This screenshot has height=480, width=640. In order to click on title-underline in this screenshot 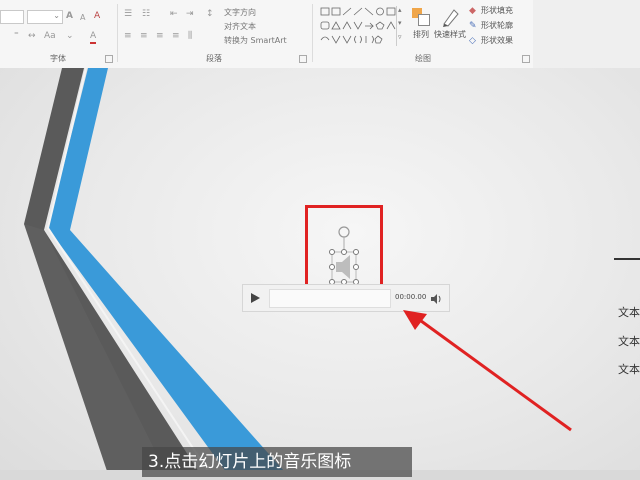, I will do `click(627, 259)`.